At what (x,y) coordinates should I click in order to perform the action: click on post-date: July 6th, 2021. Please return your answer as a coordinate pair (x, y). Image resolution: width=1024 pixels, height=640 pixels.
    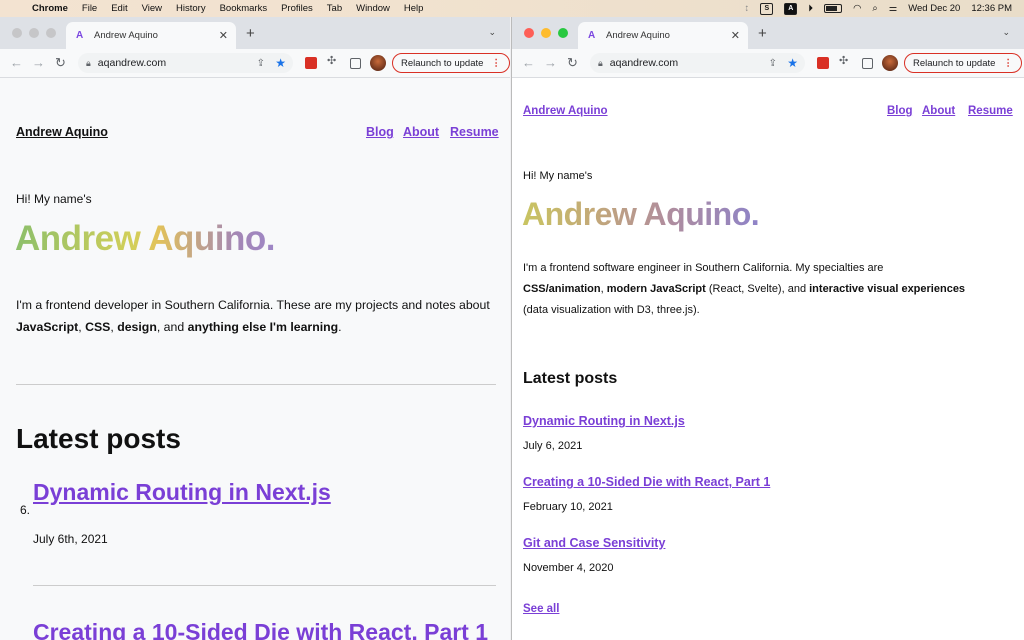
    Looking at the image, I should click on (70, 539).